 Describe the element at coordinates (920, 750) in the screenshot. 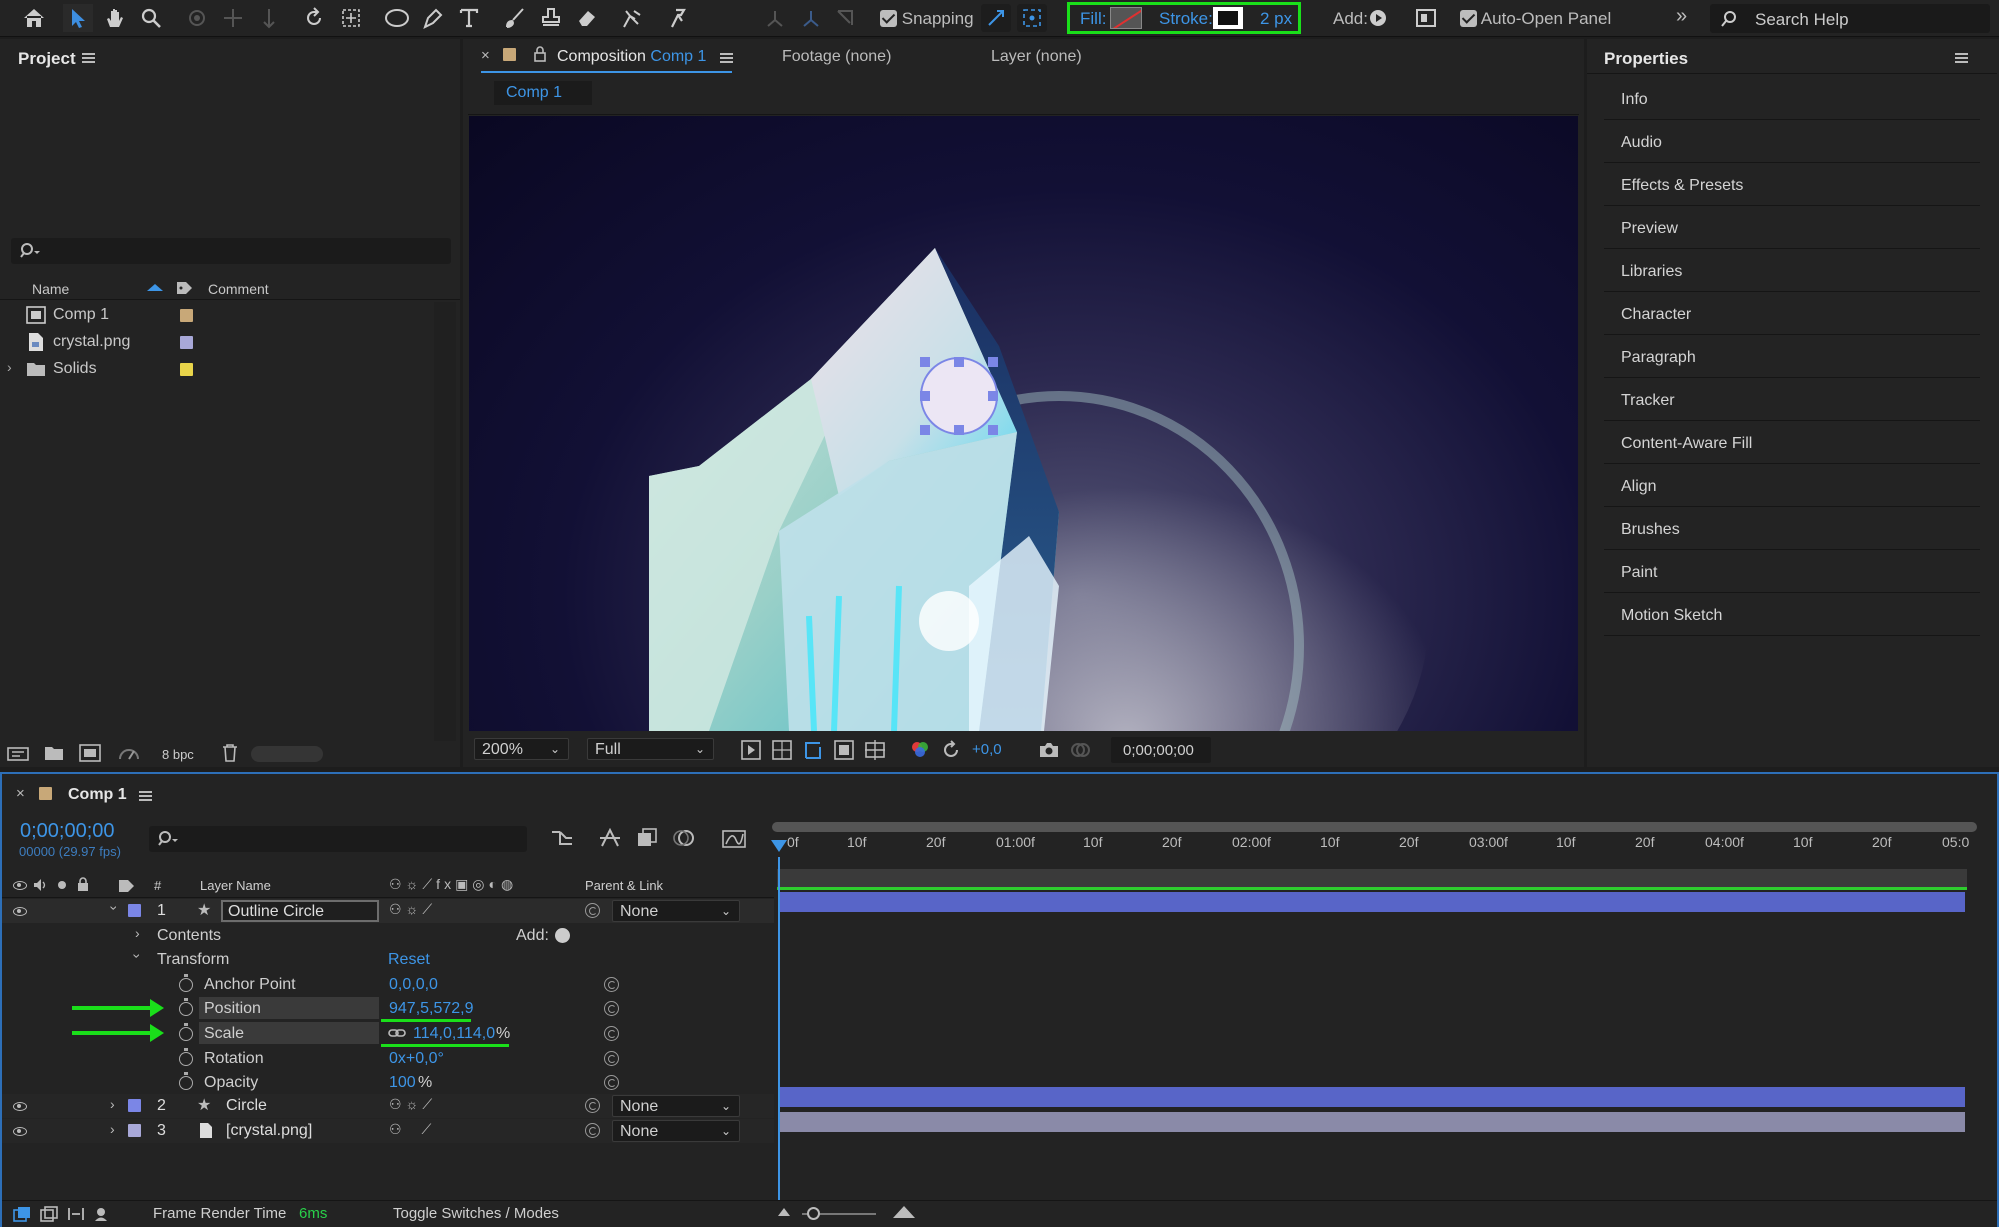

I see `channel-rgb-icon` at that location.